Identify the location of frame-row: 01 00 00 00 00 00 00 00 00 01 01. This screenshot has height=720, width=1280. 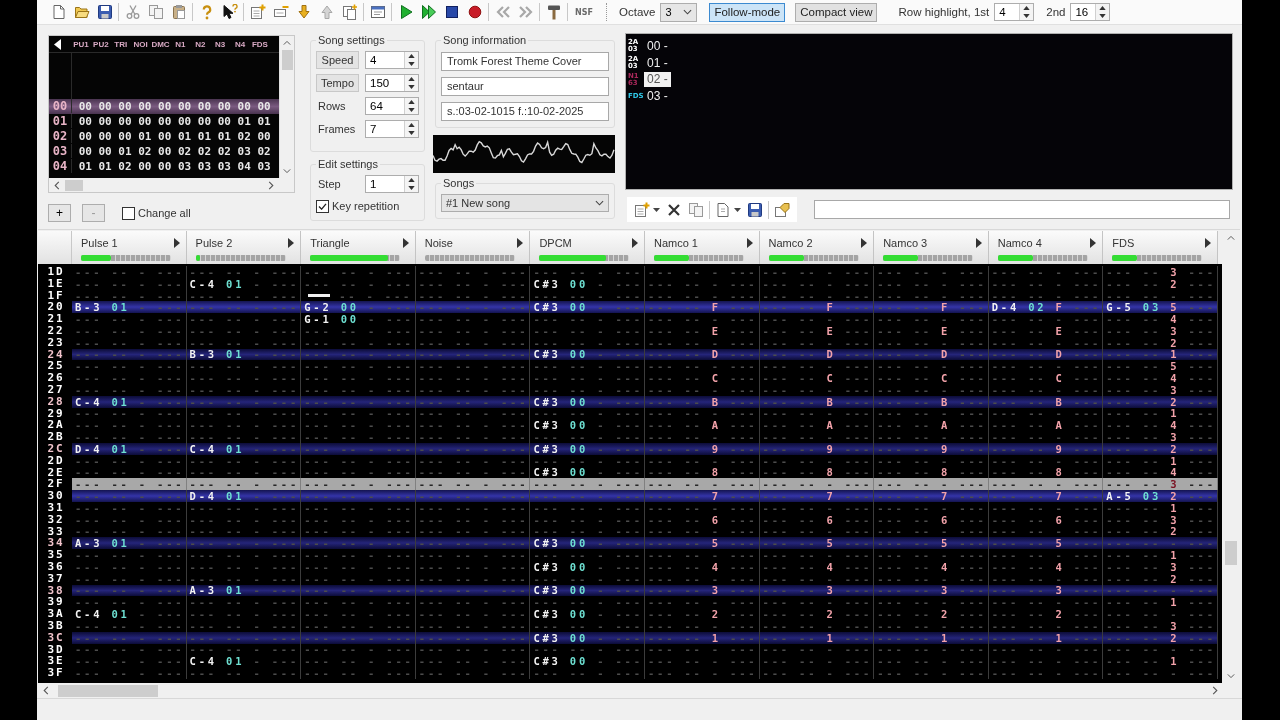
(164, 121).